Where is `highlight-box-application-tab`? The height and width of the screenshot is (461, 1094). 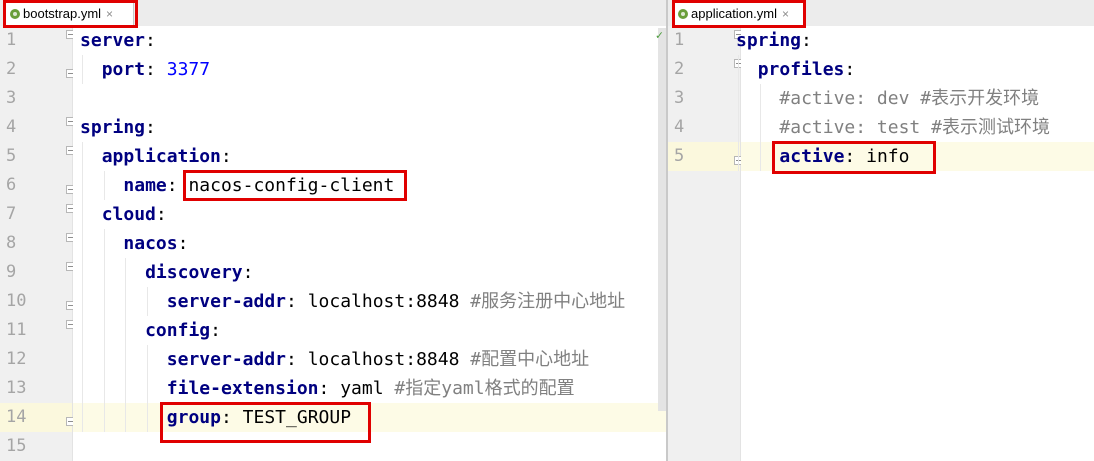 highlight-box-application-tab is located at coordinates (739, 14).